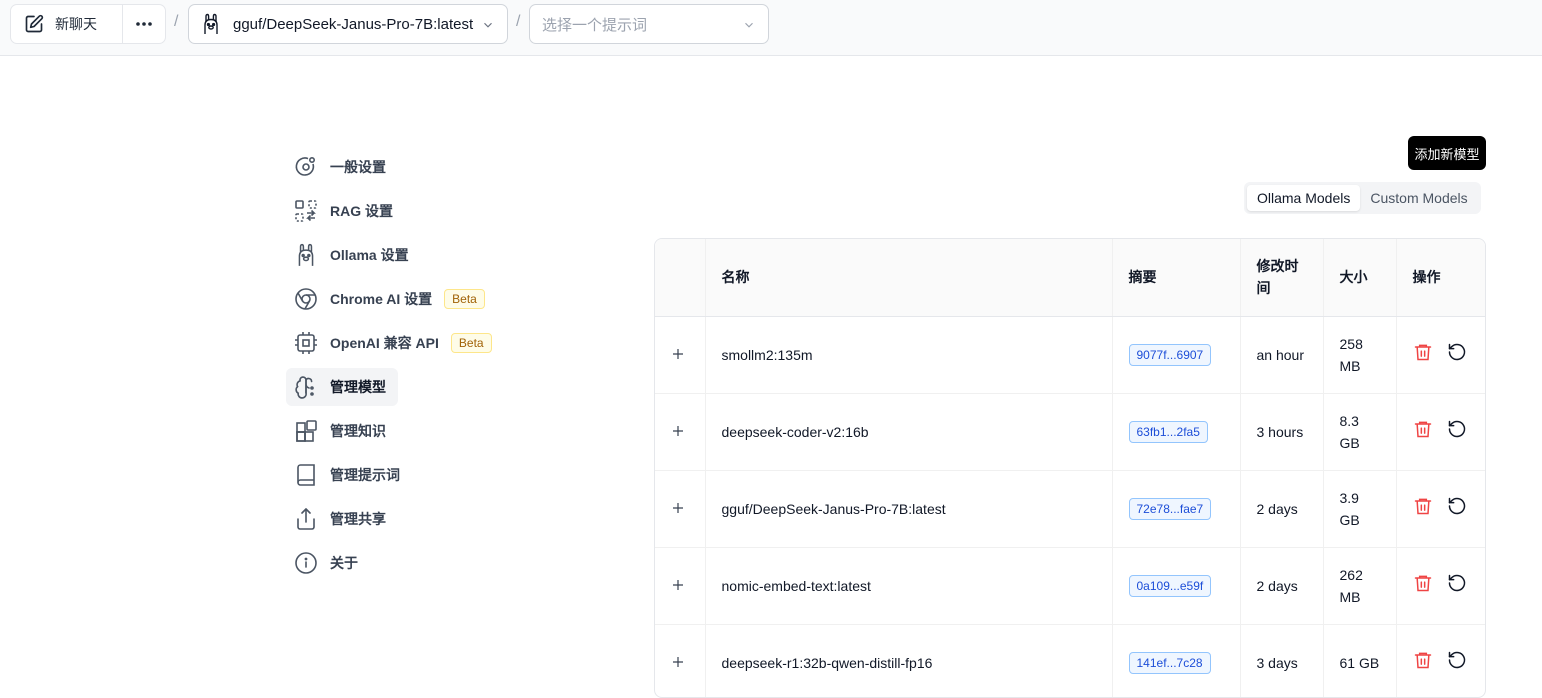 The image size is (1542, 698). Describe the element at coordinates (1282, 278) in the screenshot. I see `header-modified: 修改时间` at that location.